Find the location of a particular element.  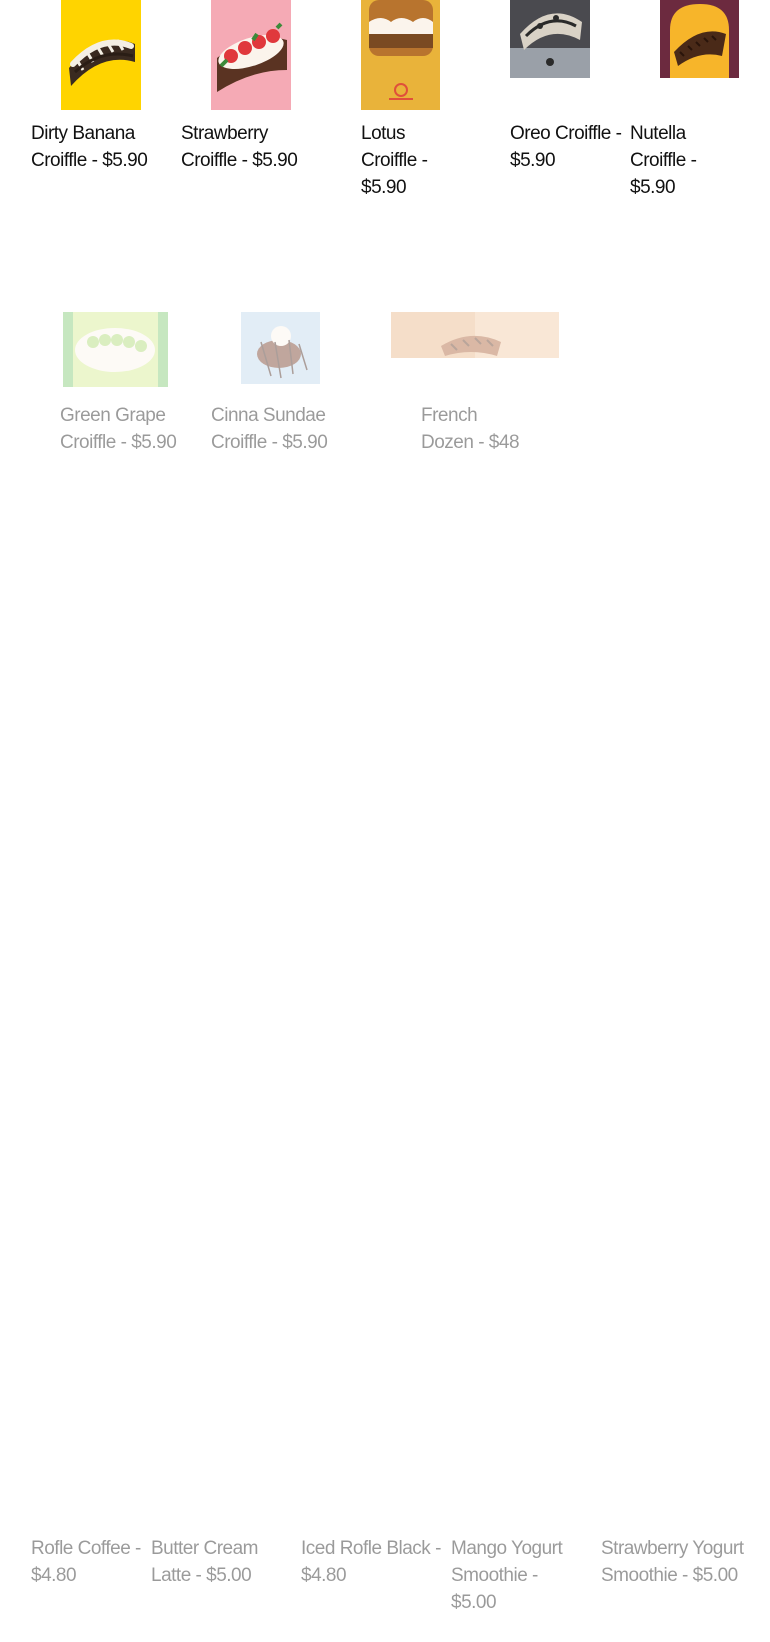

product-card-nutella: Nutella Croiffle - $5.90 is located at coordinates (695, 105).